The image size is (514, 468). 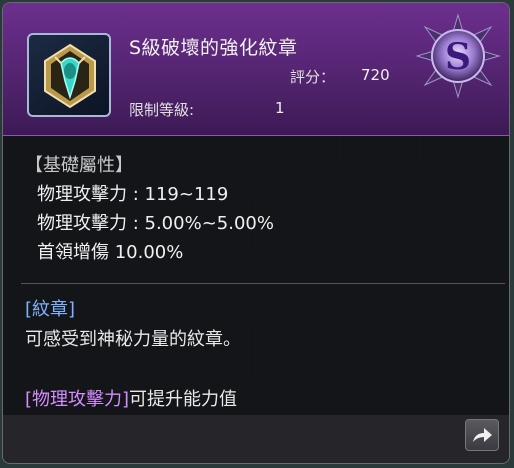 I want to click on score-value: 720, so click(x=375, y=75).